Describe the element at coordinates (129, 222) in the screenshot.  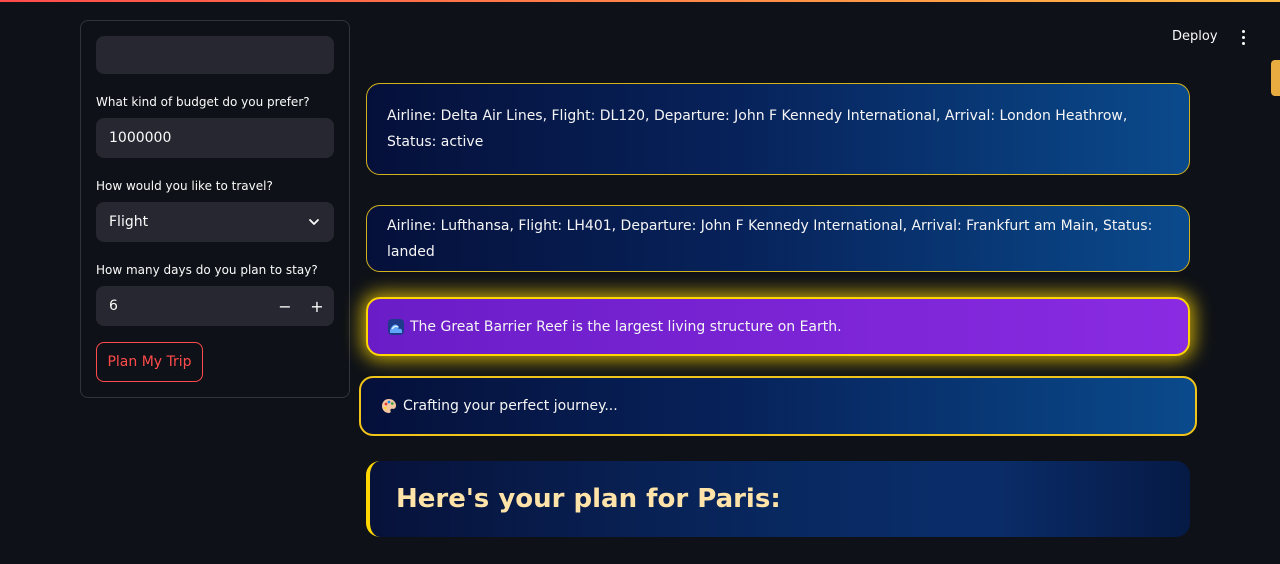
I see `travel-select-value: Flight` at that location.